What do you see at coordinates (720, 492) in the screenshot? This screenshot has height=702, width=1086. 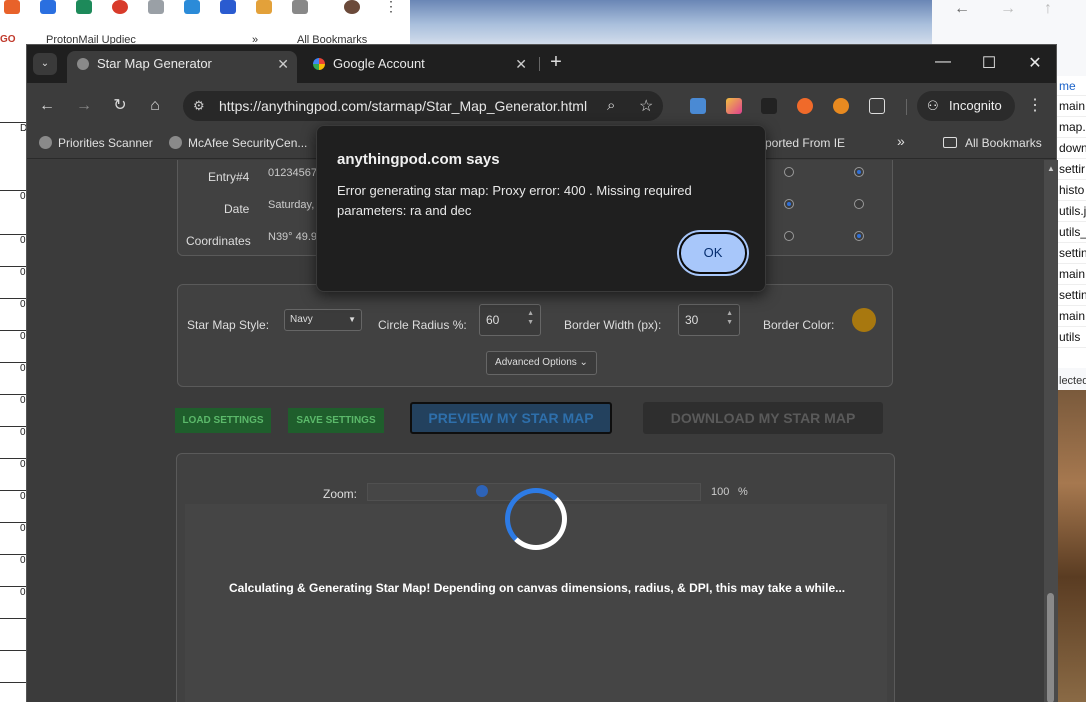 I see `zoom-value: 100` at bounding box center [720, 492].